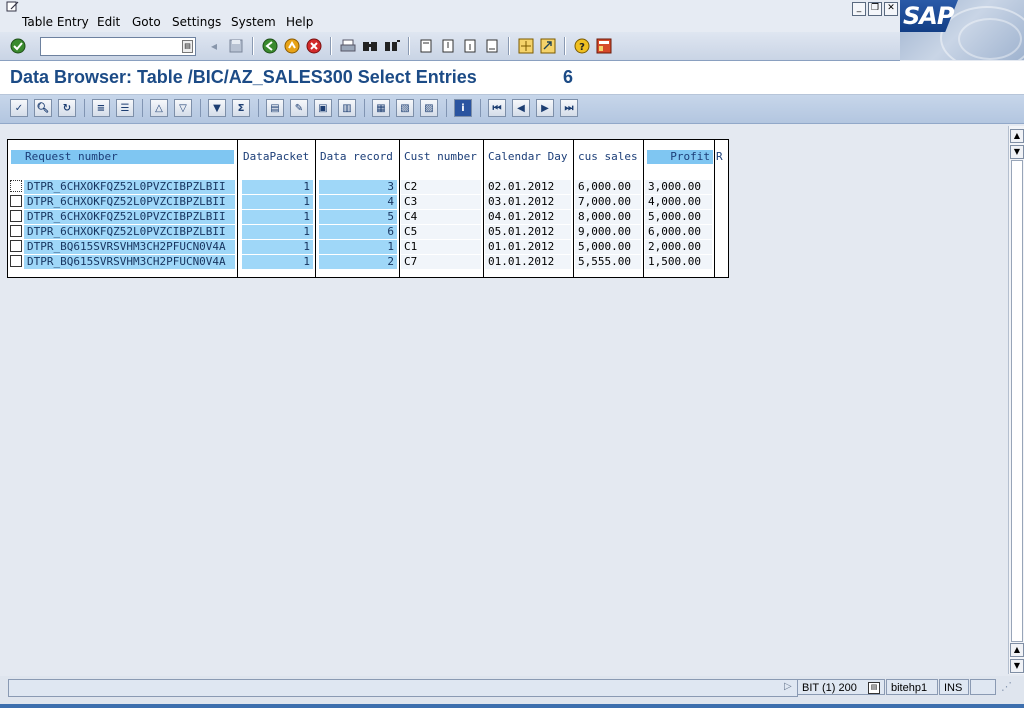 The height and width of the screenshot is (708, 1024). What do you see at coordinates (1017, 152) in the screenshot?
I see `scroll-page-up-icon: ▼` at bounding box center [1017, 152].